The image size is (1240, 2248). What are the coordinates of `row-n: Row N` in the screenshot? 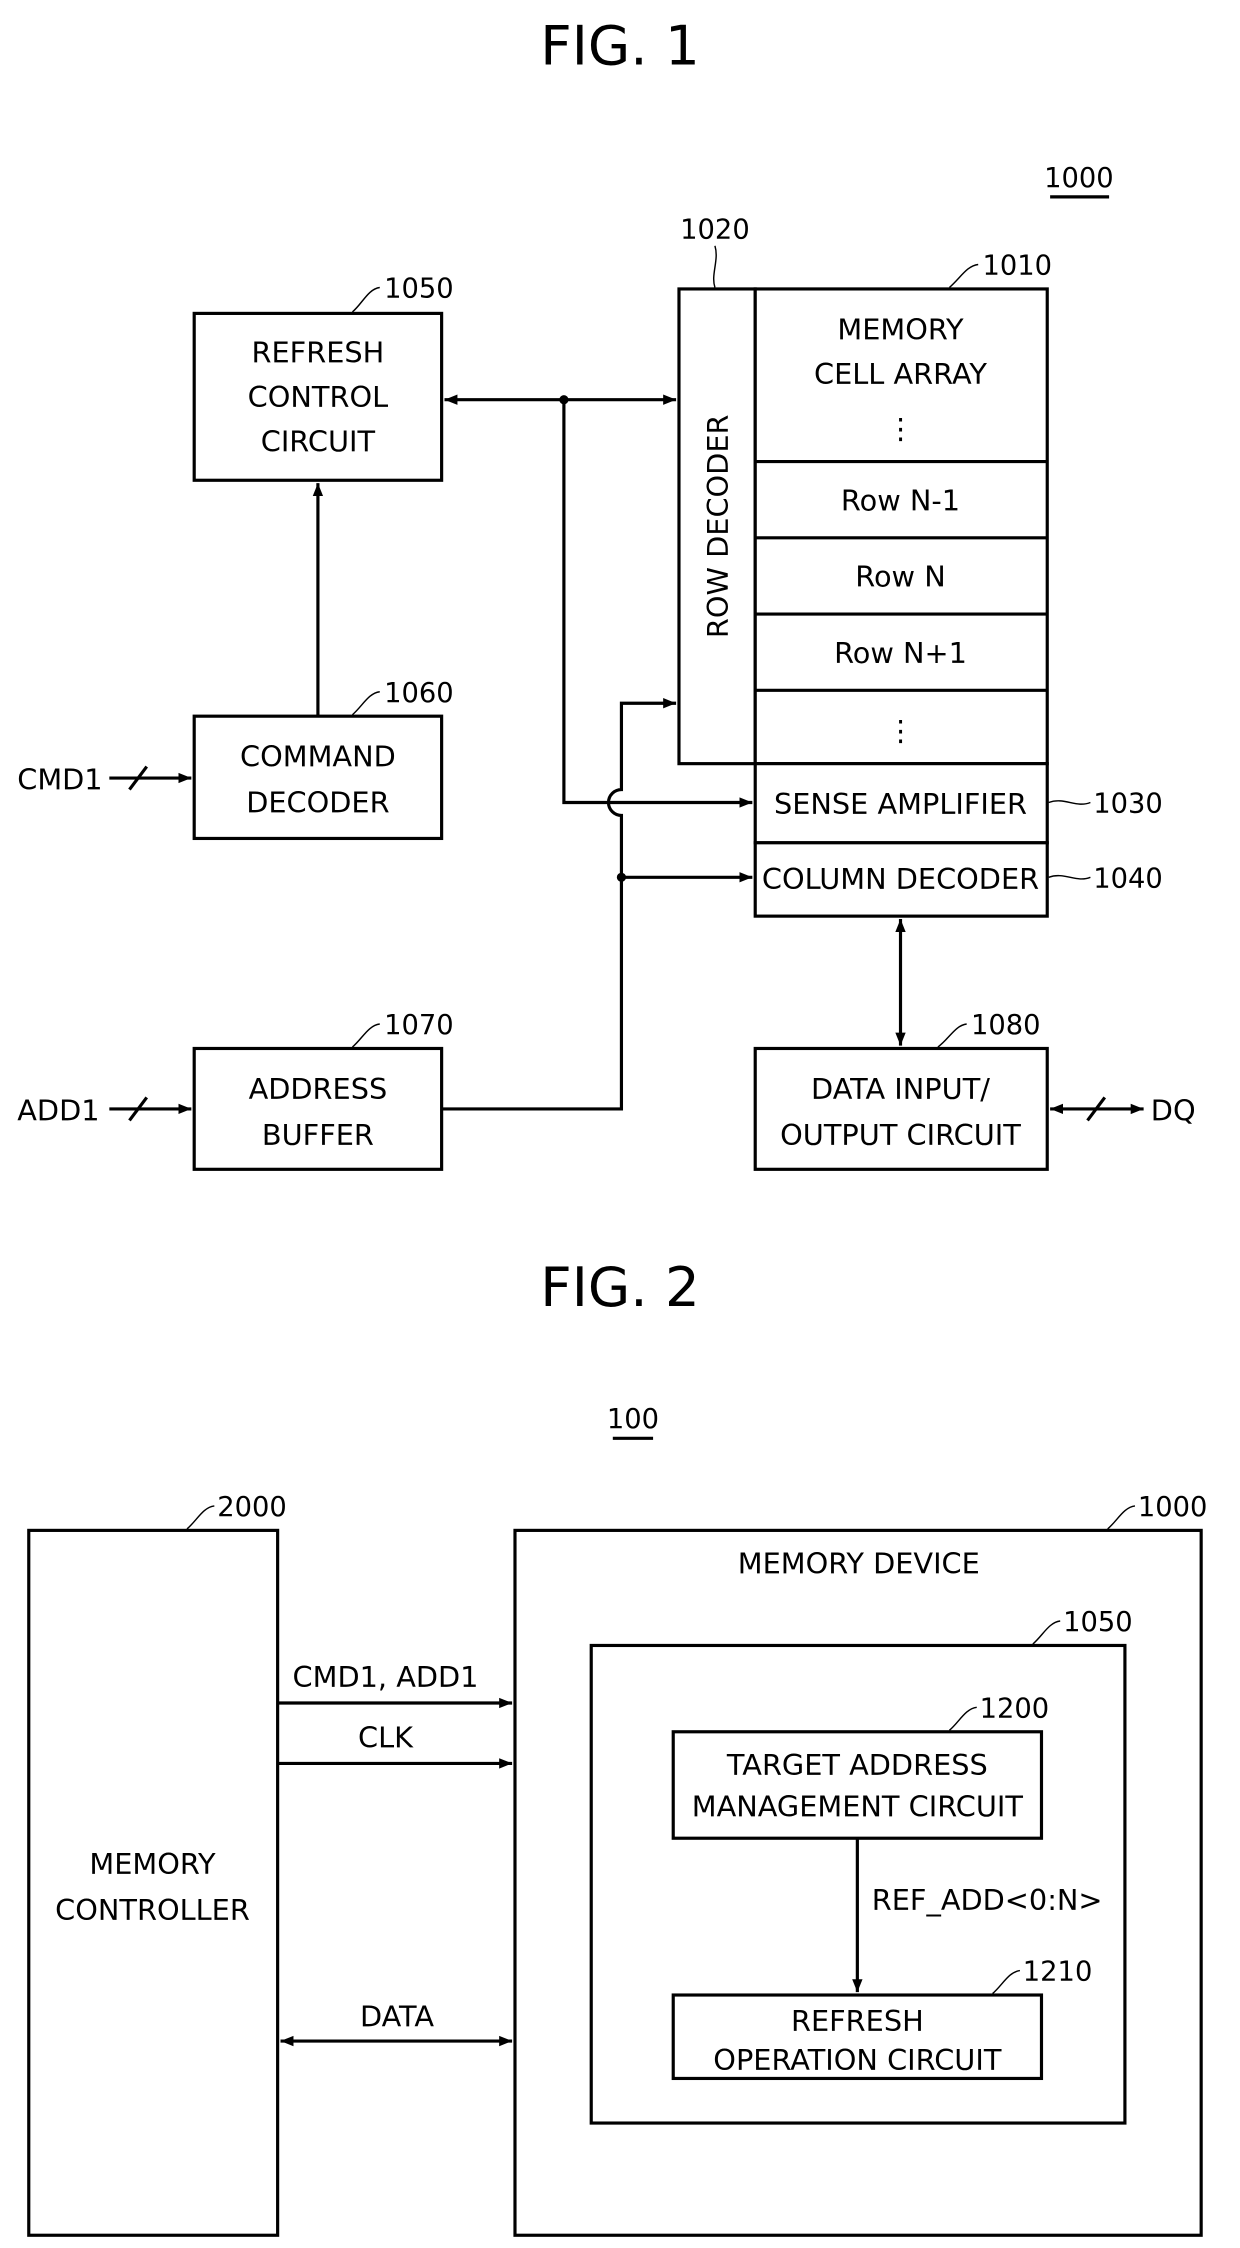 It's located at (900, 577).